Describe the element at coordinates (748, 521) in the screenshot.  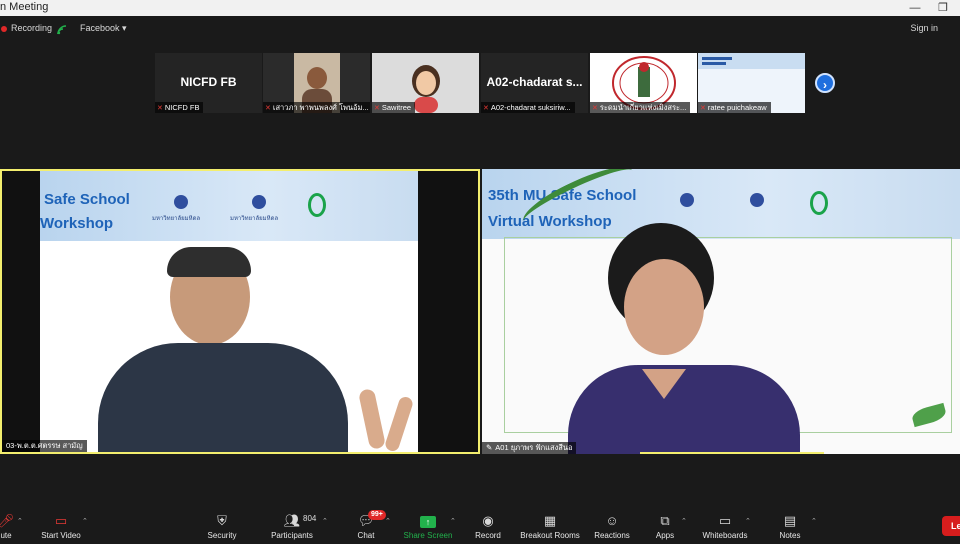
I see `whiteboards-options-caret: ⌃` at that location.